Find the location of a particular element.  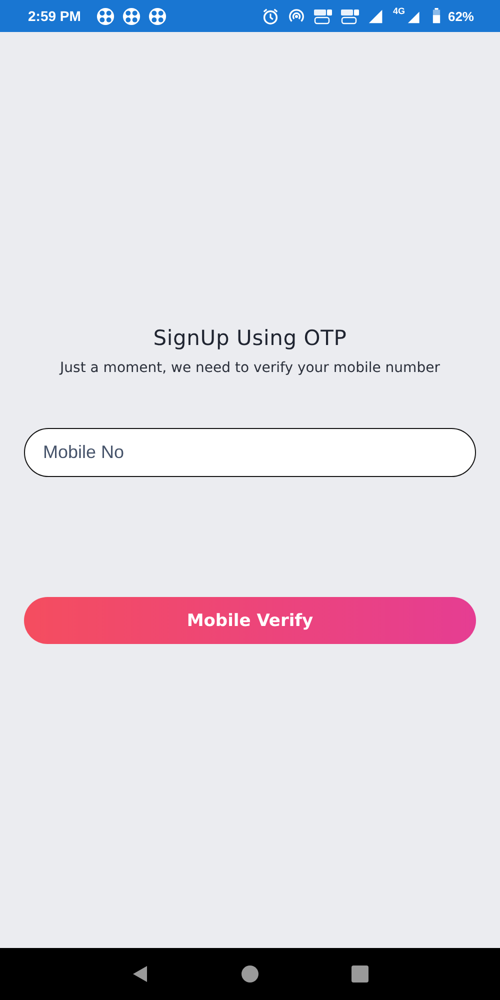

subtitle: Just a moment, we need to verify your mobile number is located at coordinates (250, 368).